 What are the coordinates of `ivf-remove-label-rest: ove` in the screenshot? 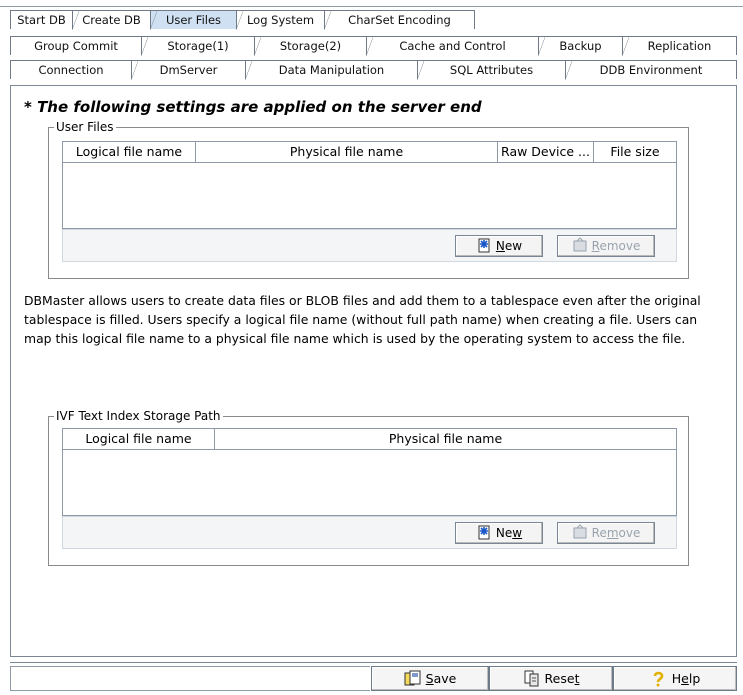 It's located at (629, 533).